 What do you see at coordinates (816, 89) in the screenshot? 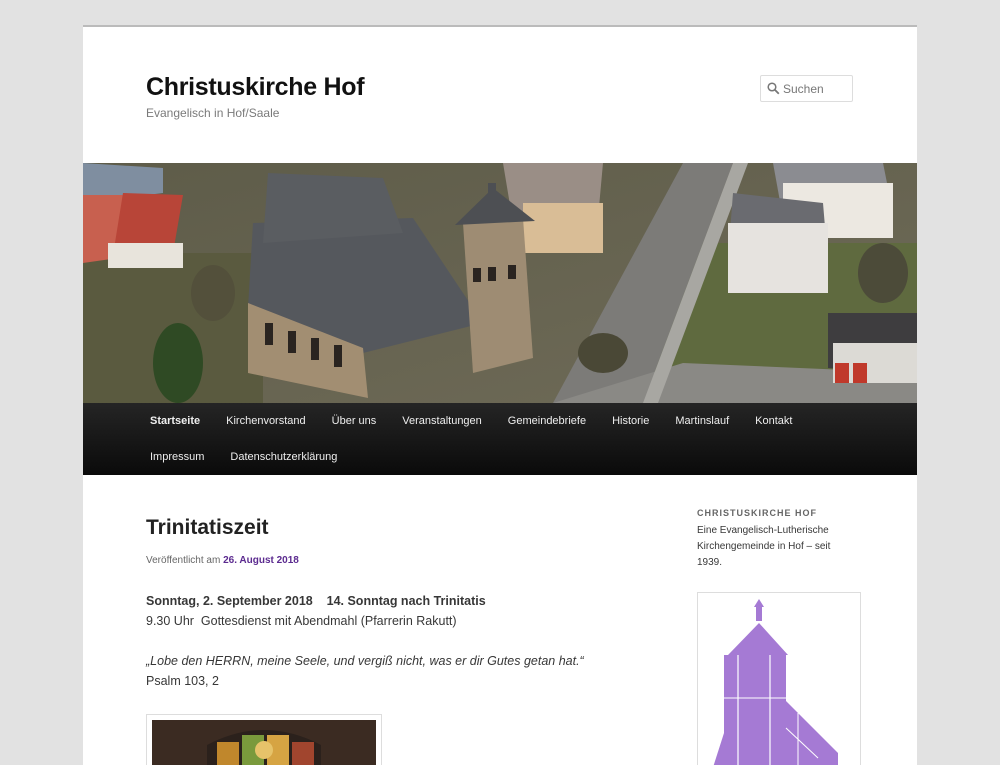
I see `search-input` at bounding box center [816, 89].